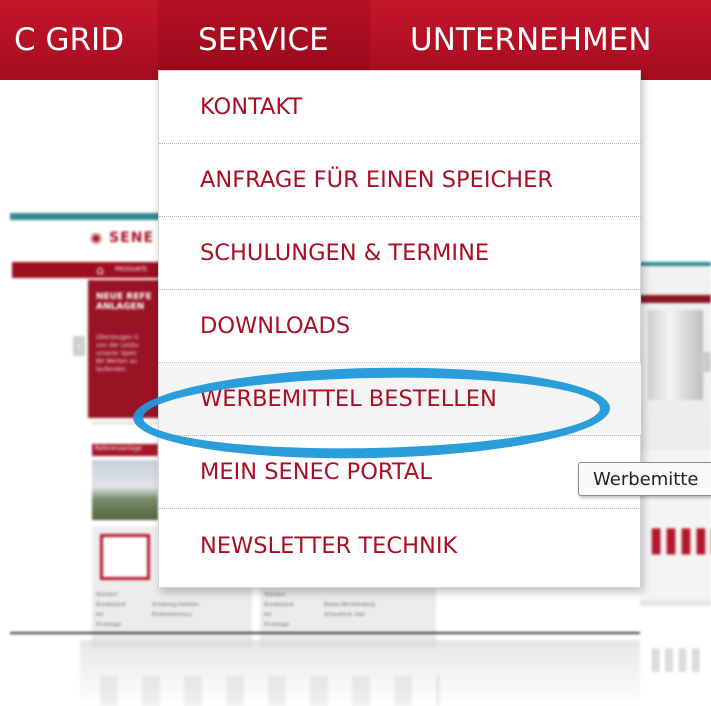 The height and width of the screenshot is (706, 711). What do you see at coordinates (355, 40) in the screenshot?
I see `main-navigation: C GRID SERVICE UNTERNEHMEN` at bounding box center [355, 40].